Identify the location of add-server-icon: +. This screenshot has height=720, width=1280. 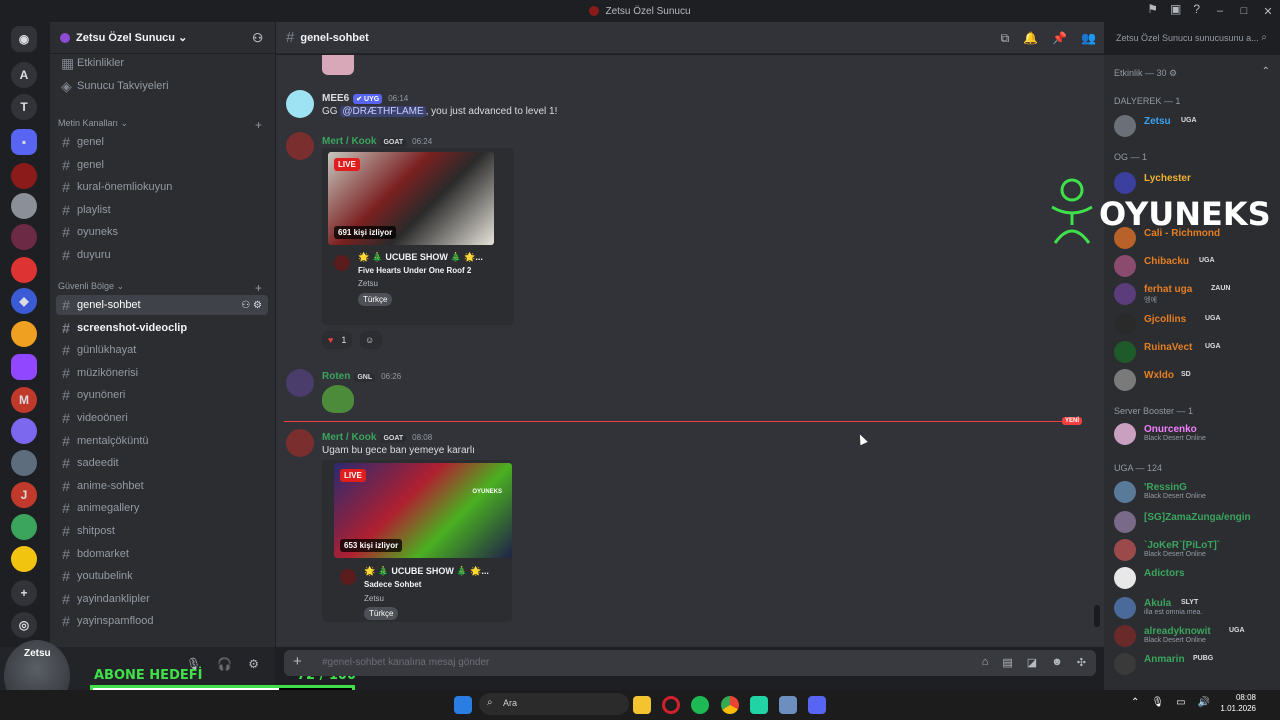
(24, 593).